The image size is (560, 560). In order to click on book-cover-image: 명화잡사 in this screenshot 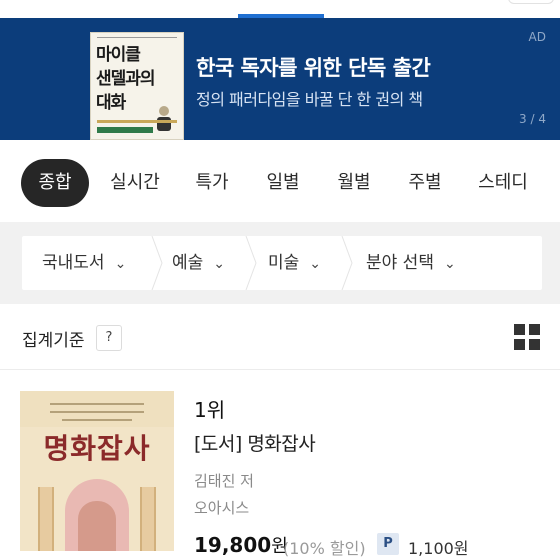, I will do `click(97, 475)`.